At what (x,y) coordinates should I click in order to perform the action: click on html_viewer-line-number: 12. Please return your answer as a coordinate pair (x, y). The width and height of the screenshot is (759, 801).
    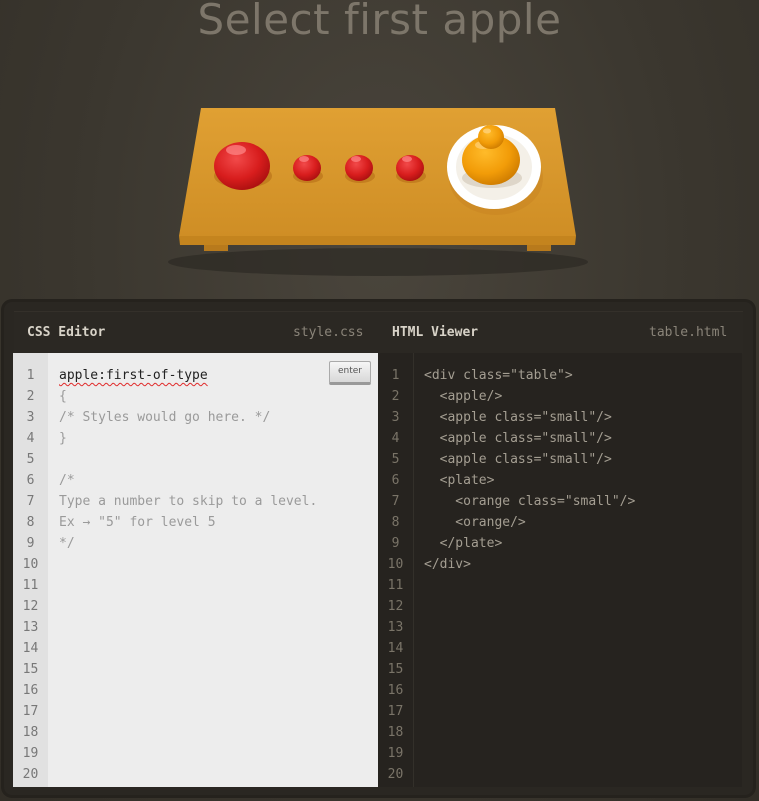
    Looking at the image, I should click on (395, 606).